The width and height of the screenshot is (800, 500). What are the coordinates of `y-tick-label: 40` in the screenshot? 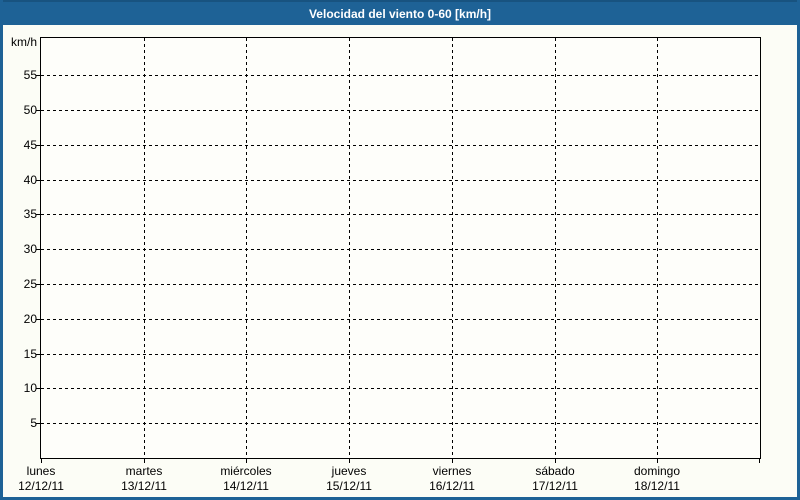 It's located at (30, 180).